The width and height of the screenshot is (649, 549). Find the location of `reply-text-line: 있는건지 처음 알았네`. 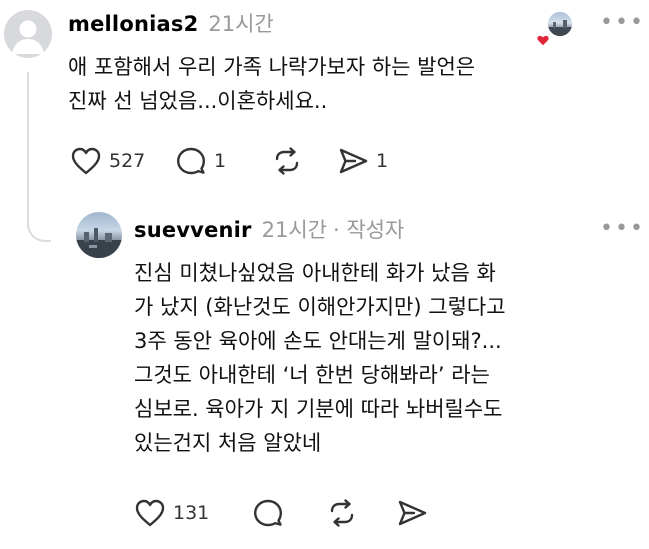

reply-text-line: 있는건지 처음 알았네 is located at coordinates (228, 443).